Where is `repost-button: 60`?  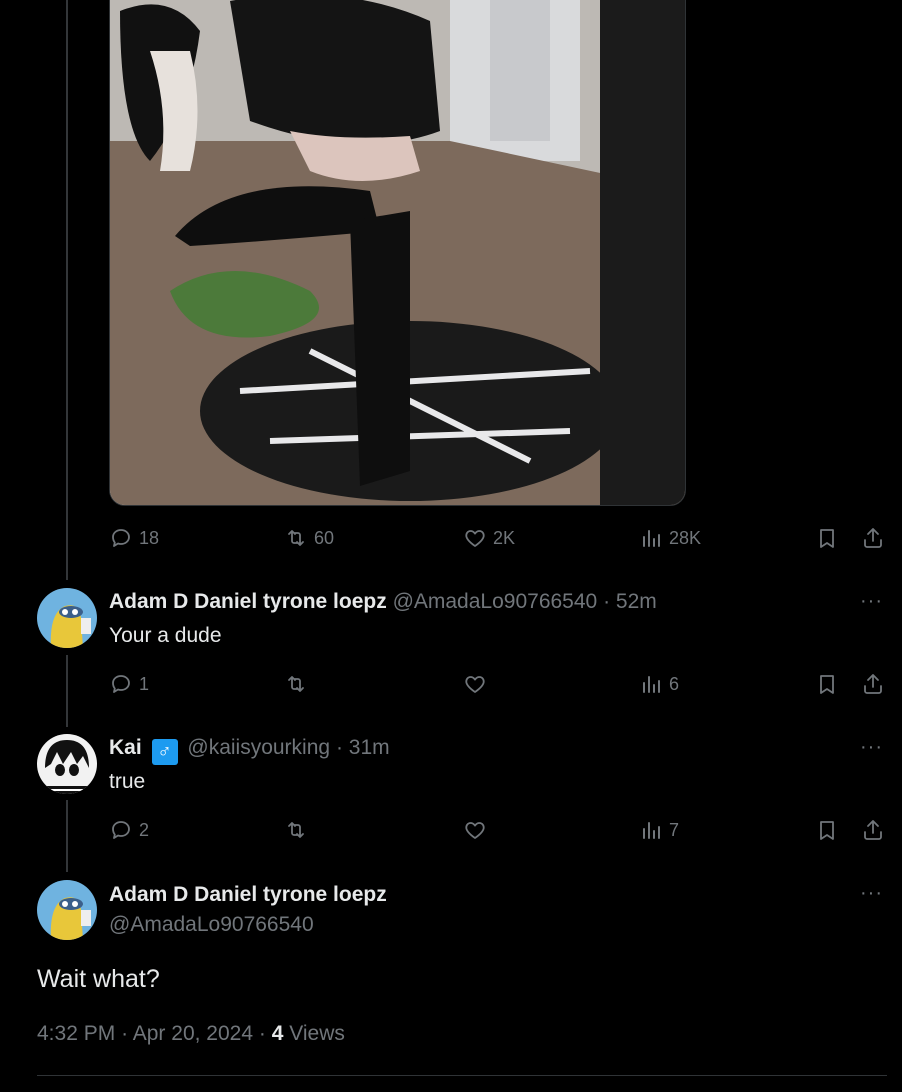
repost-button: 60 is located at coordinates (309, 538).